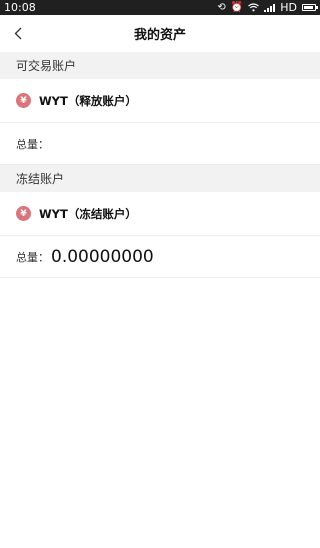 The height and width of the screenshot is (548, 320). I want to click on section-title: 冻结账户, so click(40, 179).